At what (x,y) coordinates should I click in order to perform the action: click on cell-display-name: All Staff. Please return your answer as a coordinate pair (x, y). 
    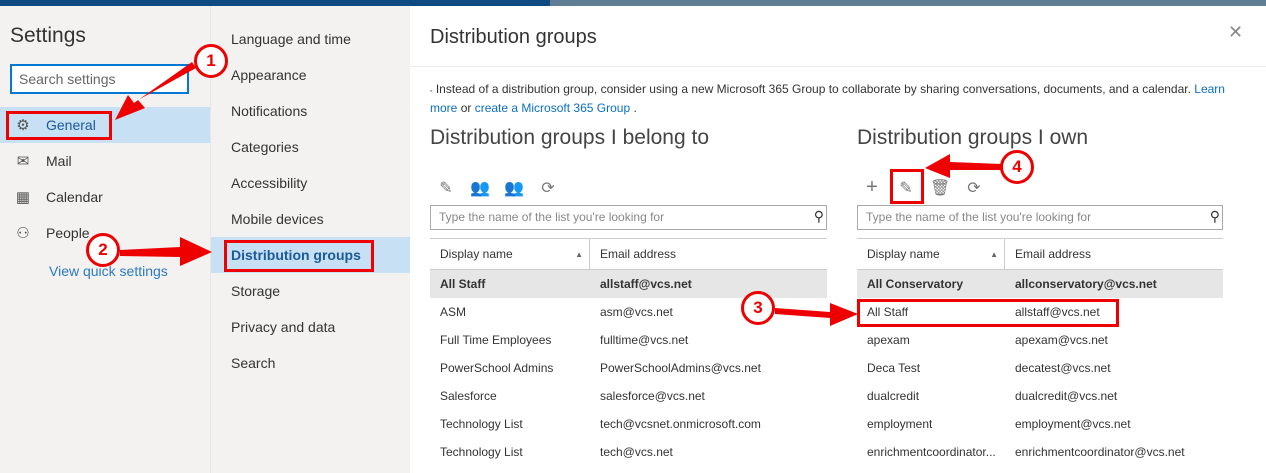
    Looking at the image, I should click on (463, 284).